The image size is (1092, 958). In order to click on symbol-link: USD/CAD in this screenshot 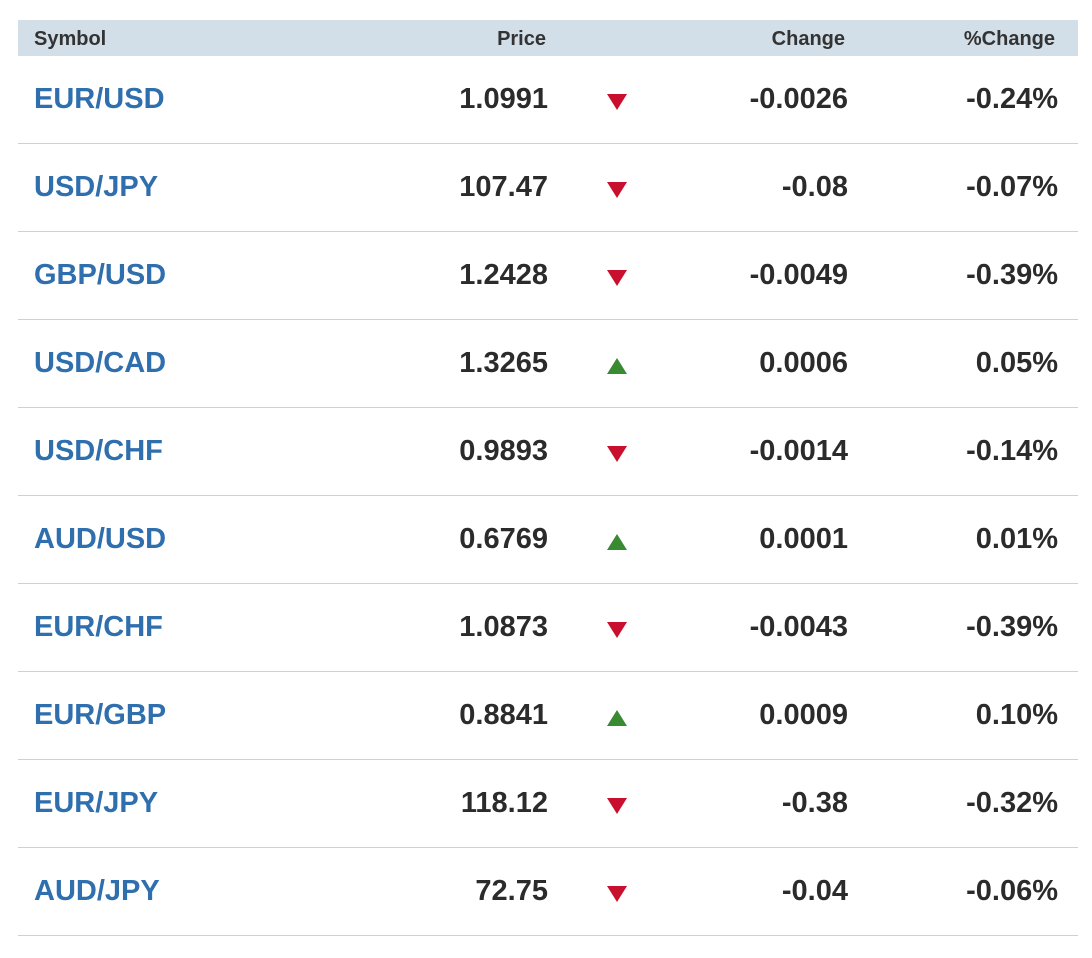, I will do `click(100, 363)`.